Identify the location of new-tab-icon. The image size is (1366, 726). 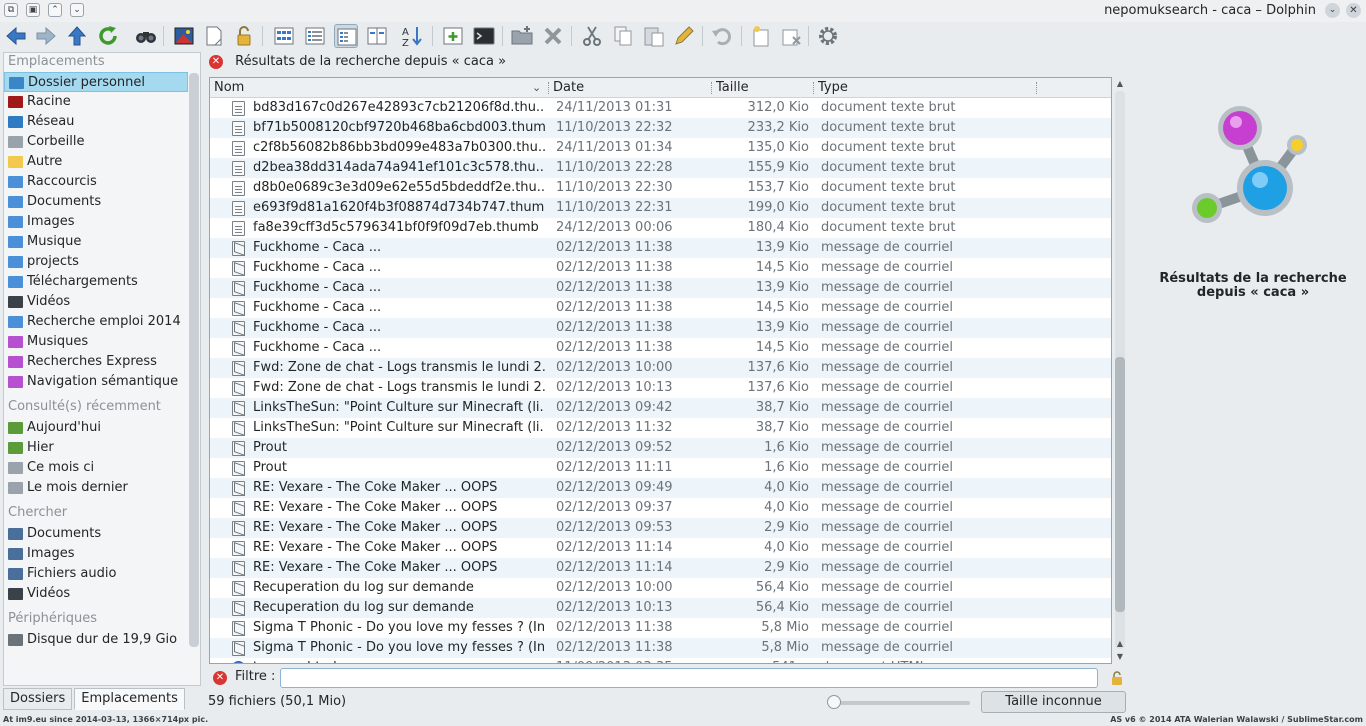
(453, 36).